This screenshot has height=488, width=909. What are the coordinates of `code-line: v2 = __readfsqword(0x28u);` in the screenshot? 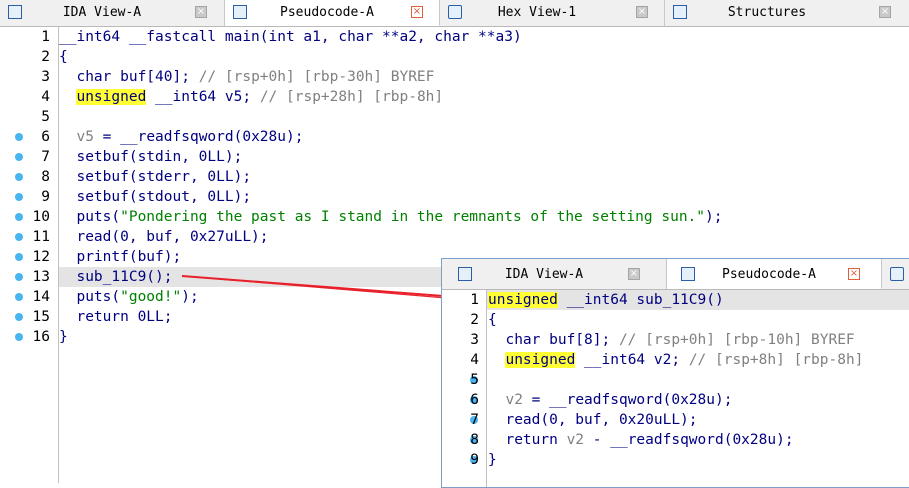 It's located at (610, 400).